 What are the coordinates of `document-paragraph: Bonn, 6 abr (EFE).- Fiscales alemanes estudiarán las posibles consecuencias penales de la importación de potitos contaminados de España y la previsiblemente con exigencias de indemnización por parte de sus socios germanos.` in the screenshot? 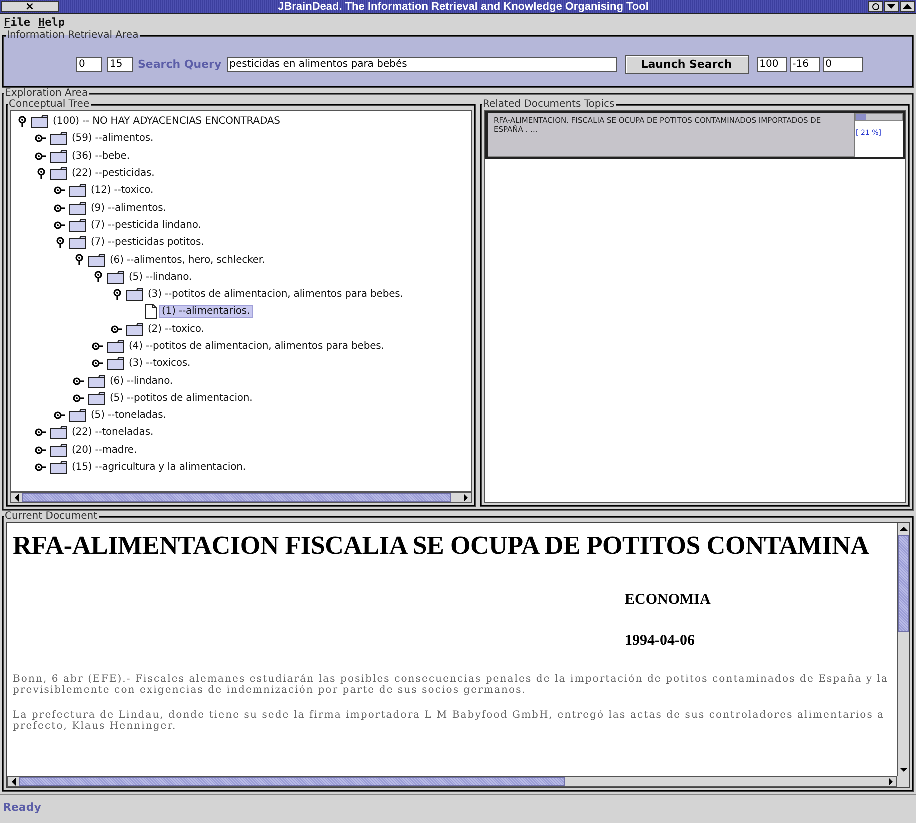 It's located at (451, 685).